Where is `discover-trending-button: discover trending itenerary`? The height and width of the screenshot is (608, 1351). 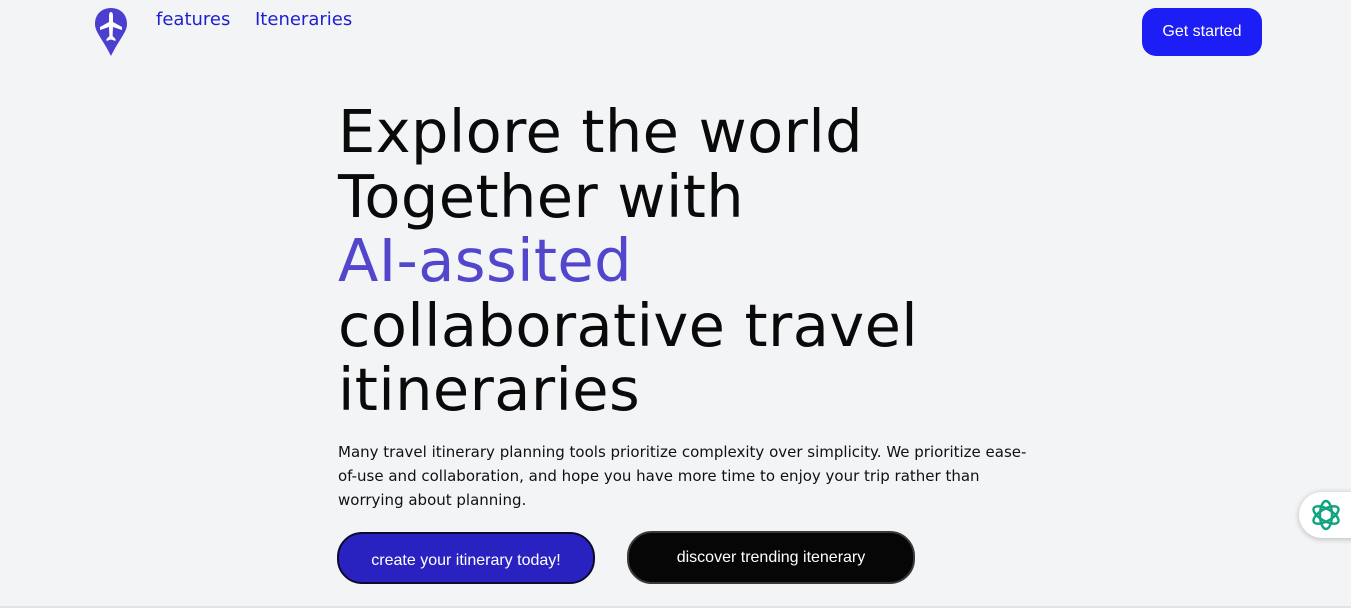 discover-trending-button: discover trending itenerary is located at coordinates (771, 557).